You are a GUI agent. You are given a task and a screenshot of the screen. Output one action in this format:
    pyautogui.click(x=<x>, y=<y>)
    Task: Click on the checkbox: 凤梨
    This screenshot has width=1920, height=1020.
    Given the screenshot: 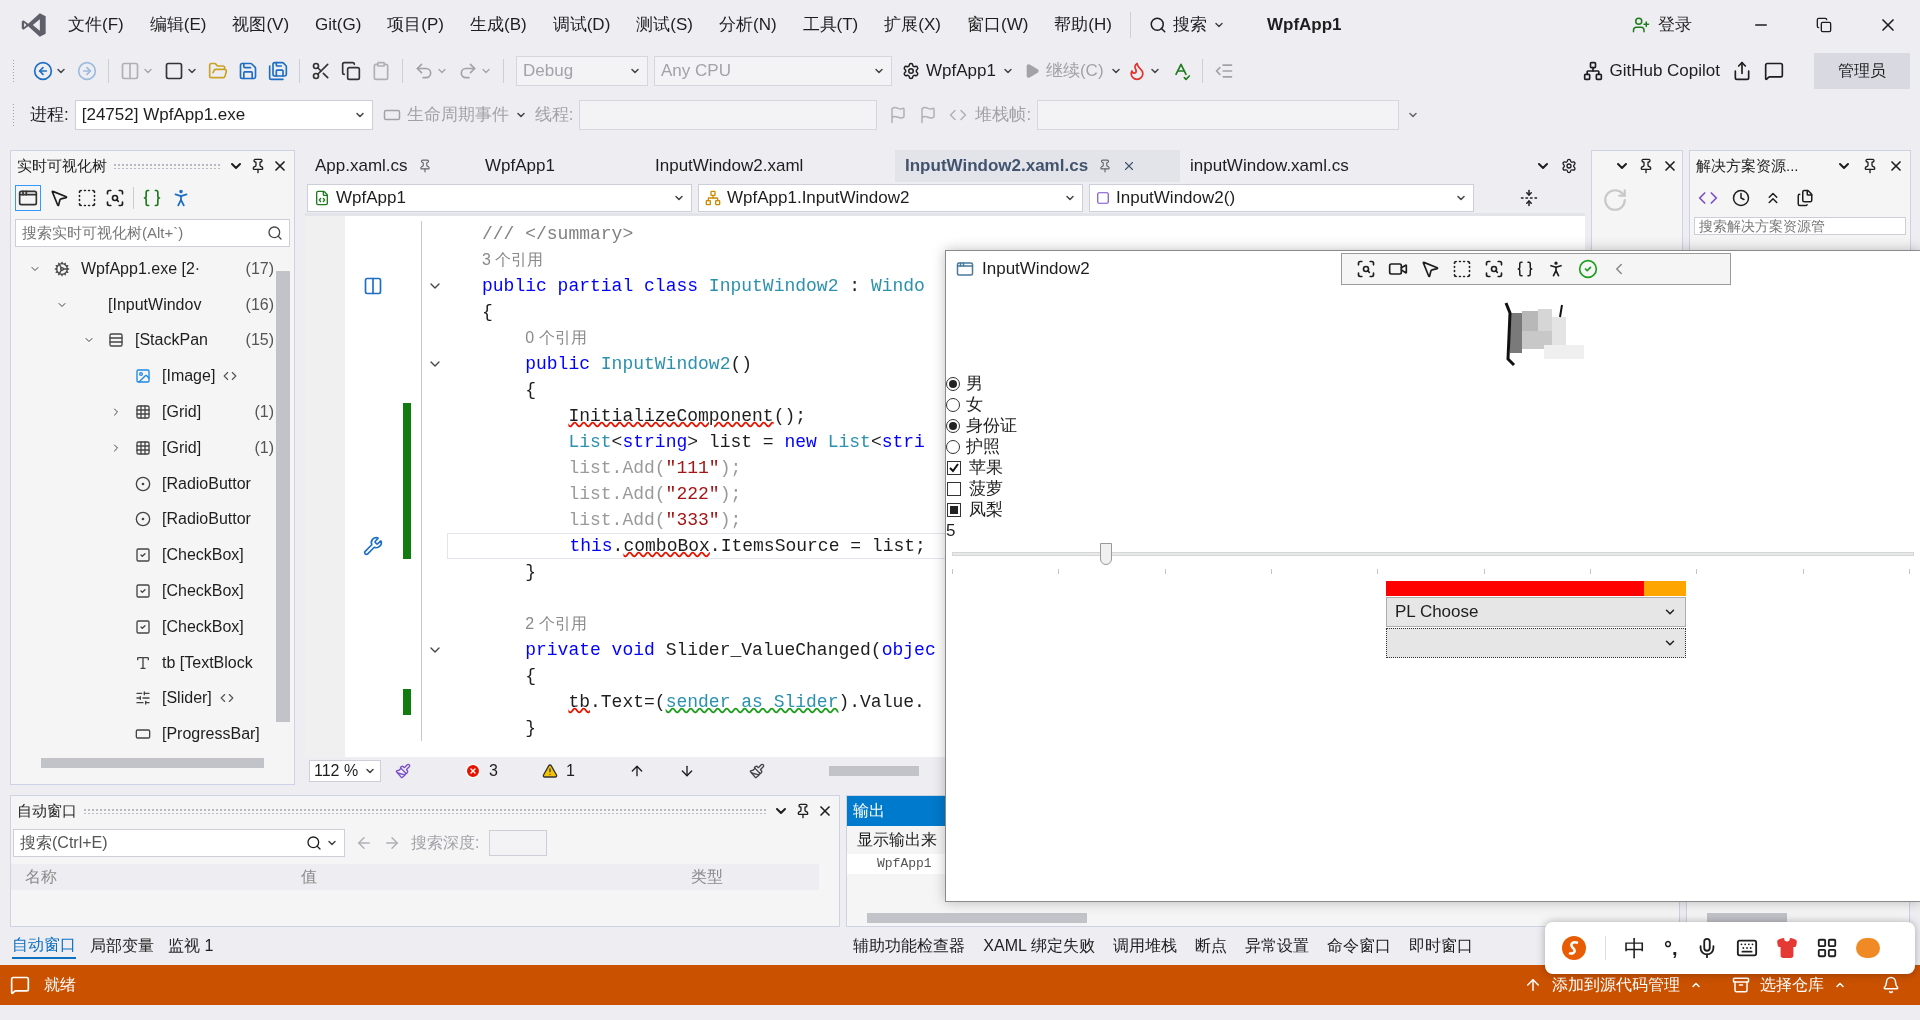 What is the action you would take?
    pyautogui.click(x=975, y=509)
    